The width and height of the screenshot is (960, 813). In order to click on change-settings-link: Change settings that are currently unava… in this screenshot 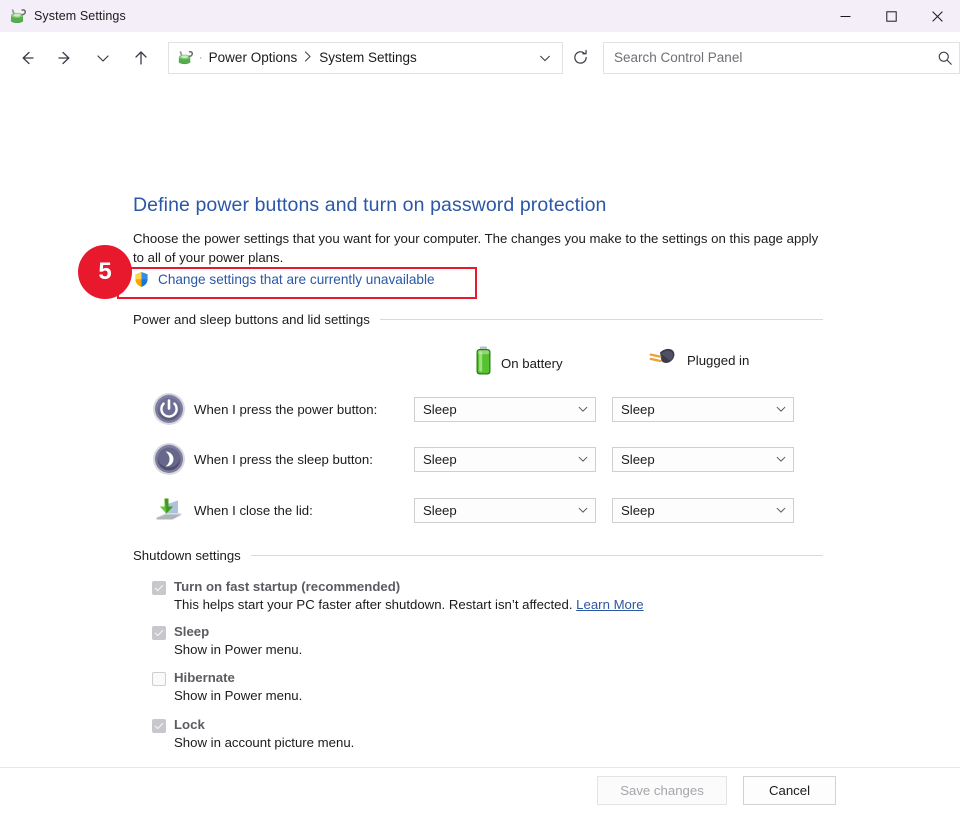, I will do `click(296, 279)`.